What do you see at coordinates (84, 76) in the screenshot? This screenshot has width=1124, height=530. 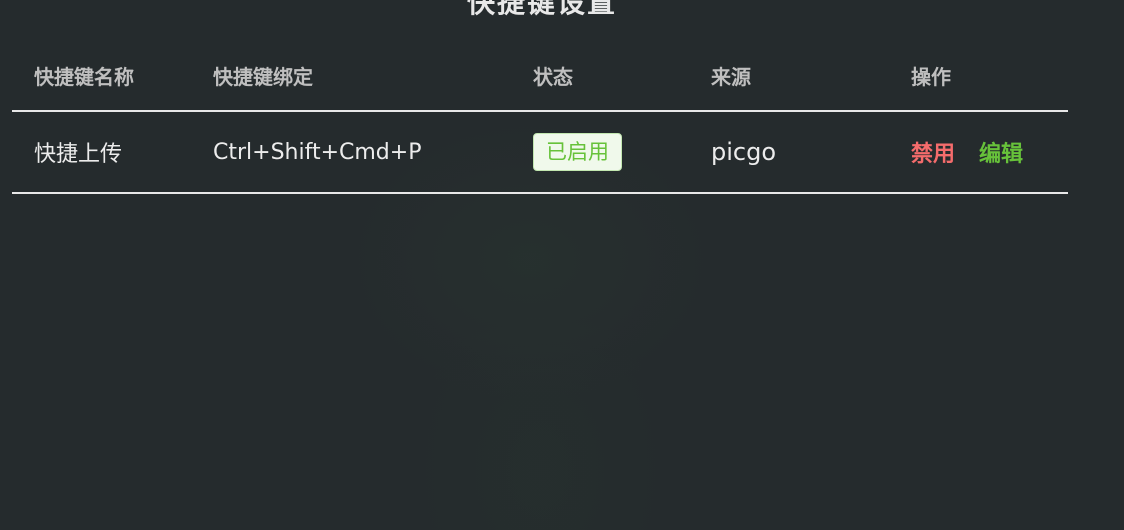 I see `header-shortcut-name: 快捷键名称` at bounding box center [84, 76].